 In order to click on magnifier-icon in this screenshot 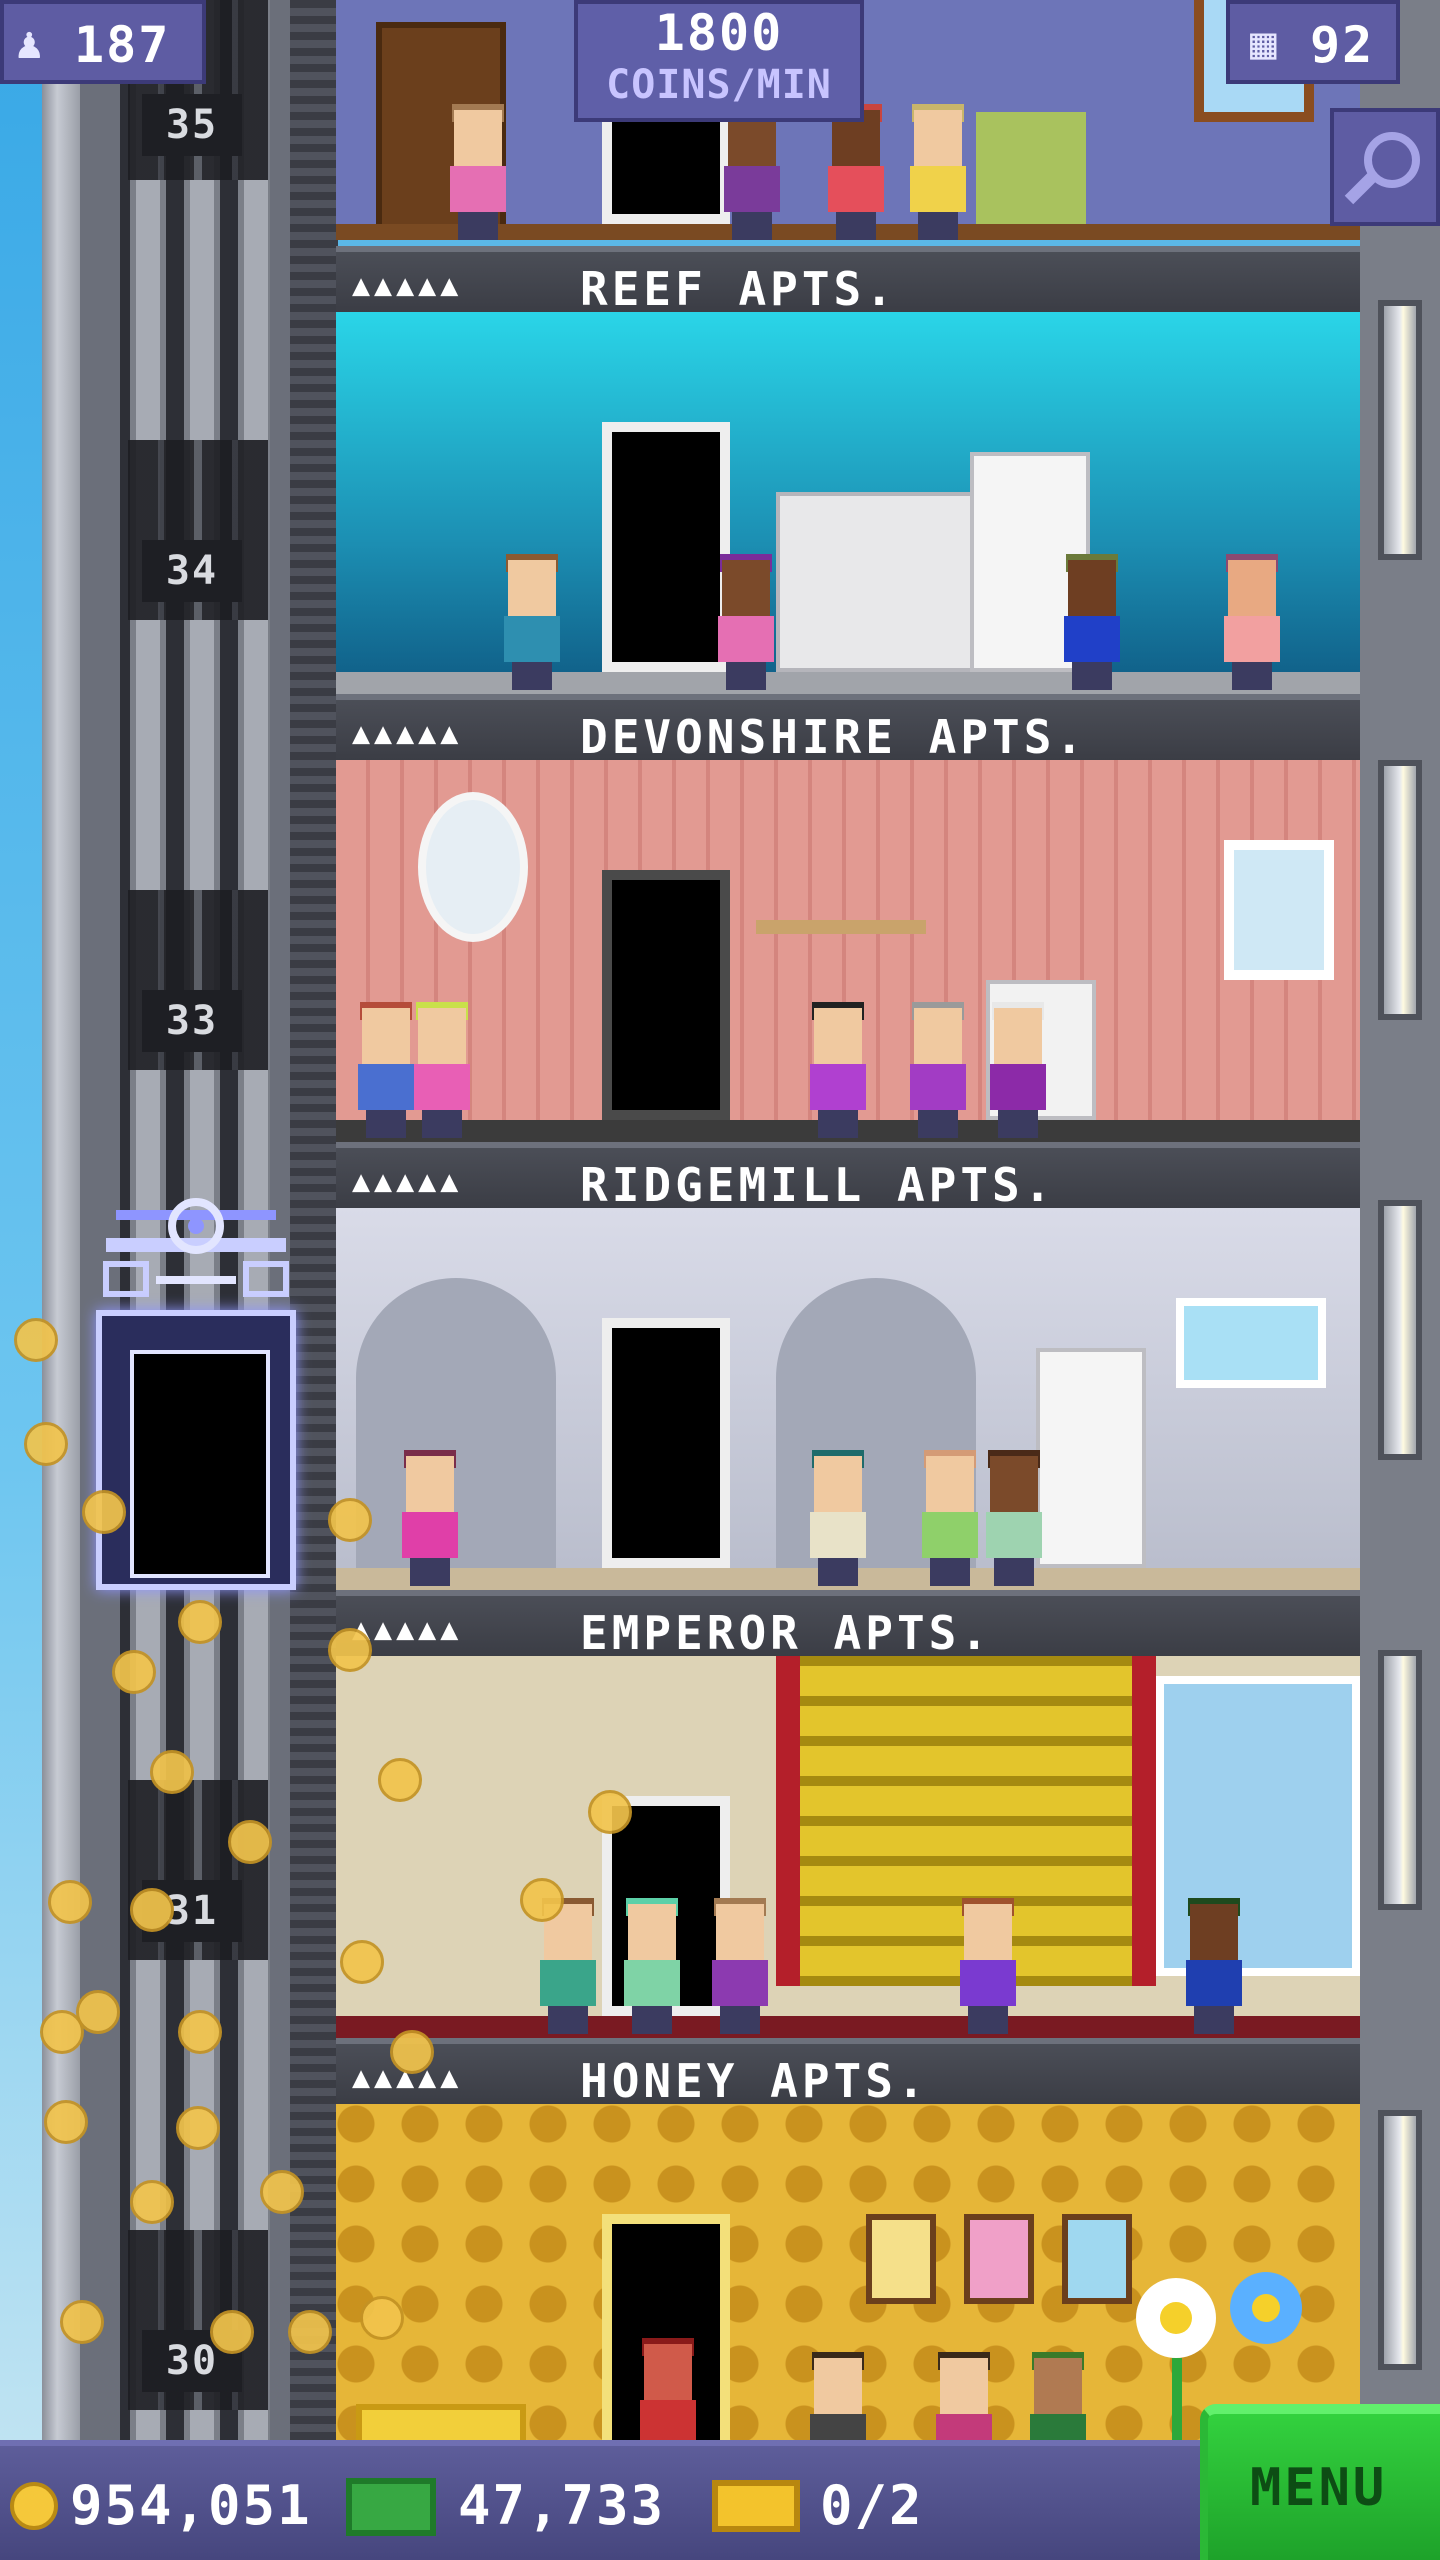, I will do `click(1382, 168)`.